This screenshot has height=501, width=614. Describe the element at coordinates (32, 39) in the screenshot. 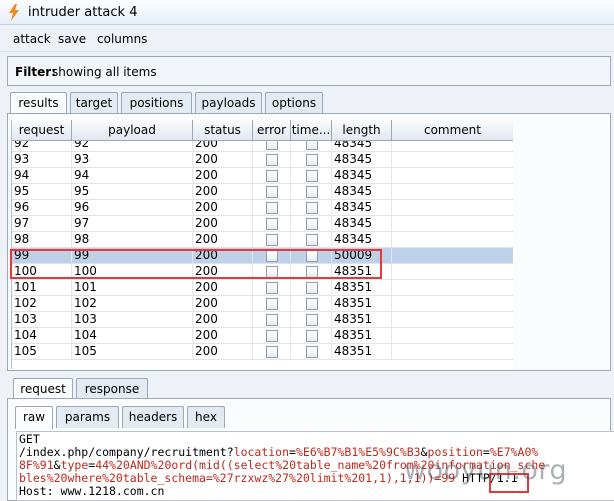

I see `menu-attack: attack` at that location.